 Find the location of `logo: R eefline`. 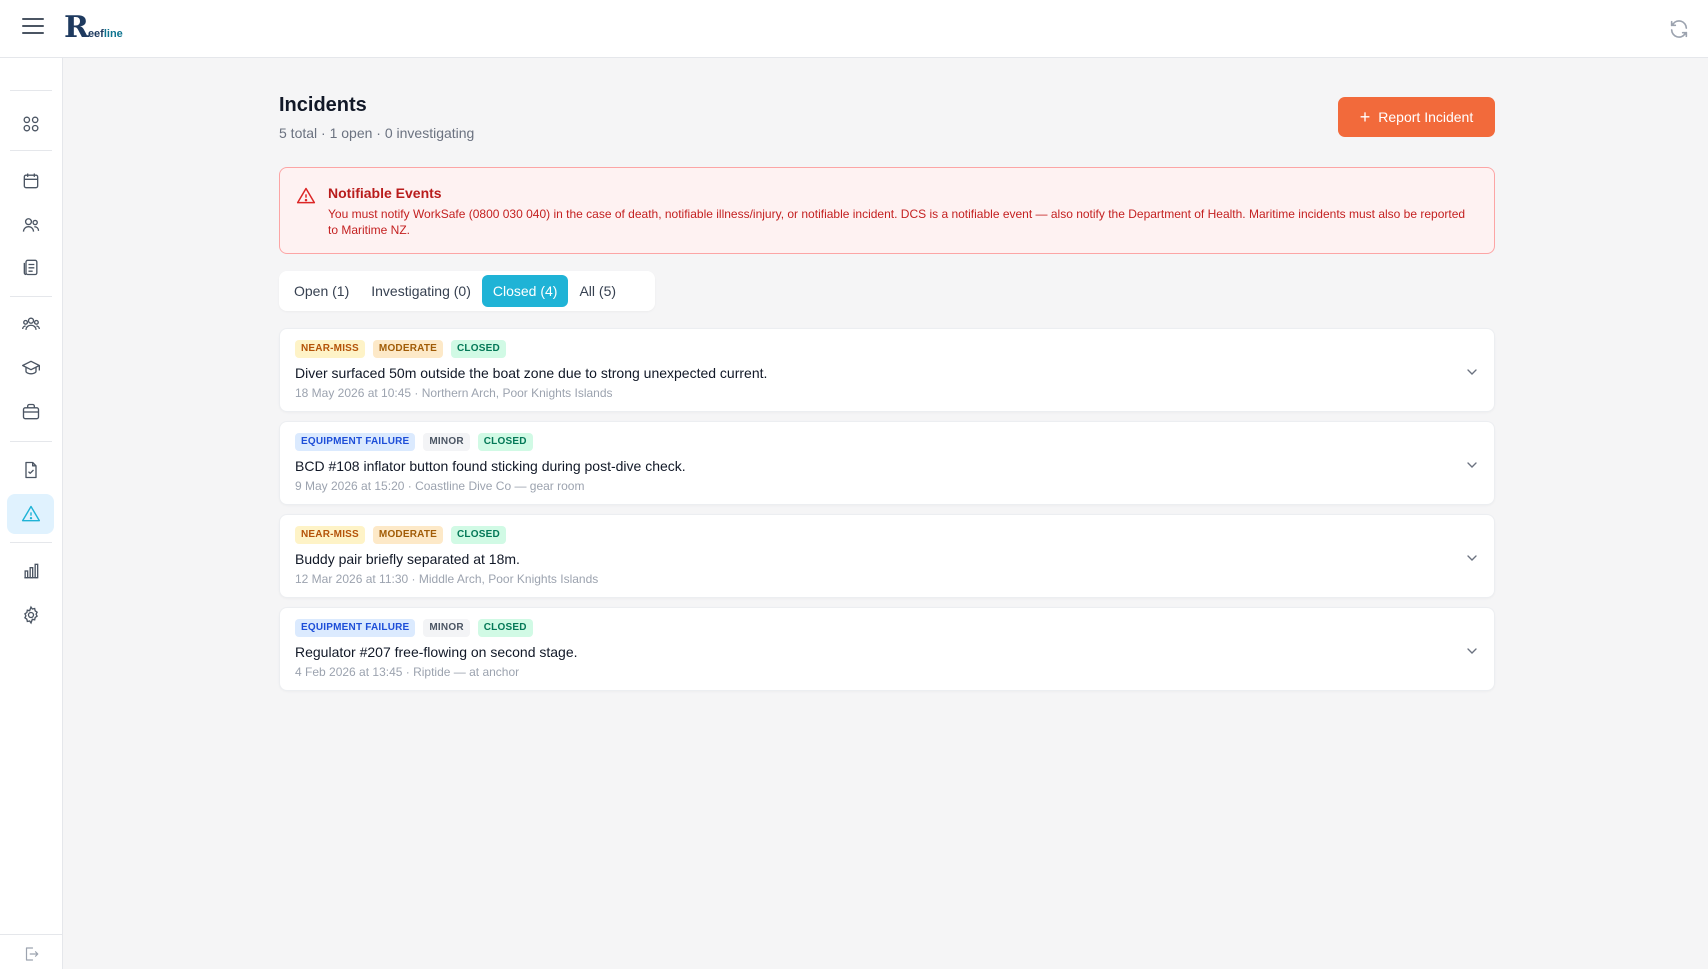

logo: R eefline is located at coordinates (93, 27).